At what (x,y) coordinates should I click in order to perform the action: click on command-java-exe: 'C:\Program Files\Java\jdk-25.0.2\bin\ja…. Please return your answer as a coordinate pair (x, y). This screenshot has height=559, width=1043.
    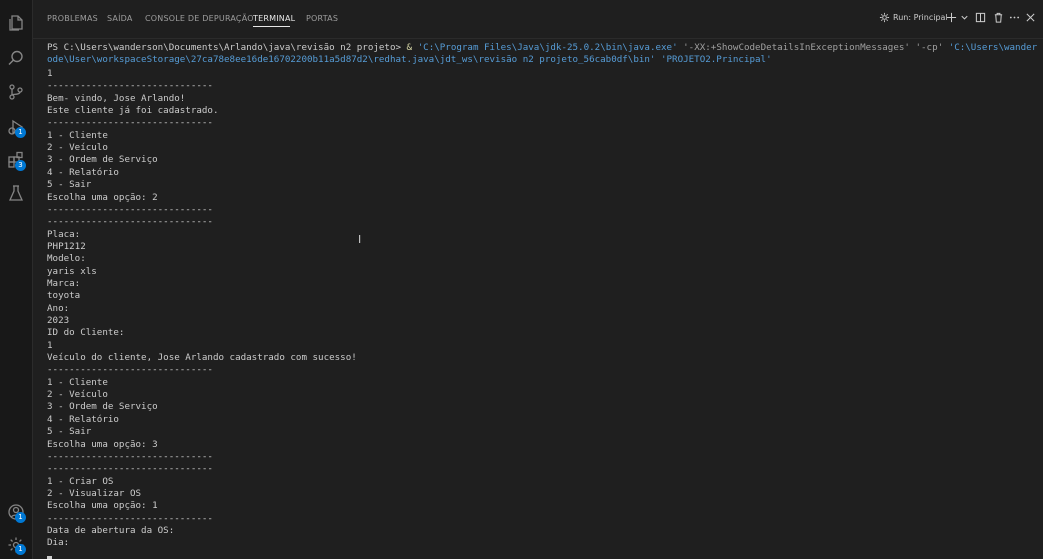
    Looking at the image, I should click on (547, 47).